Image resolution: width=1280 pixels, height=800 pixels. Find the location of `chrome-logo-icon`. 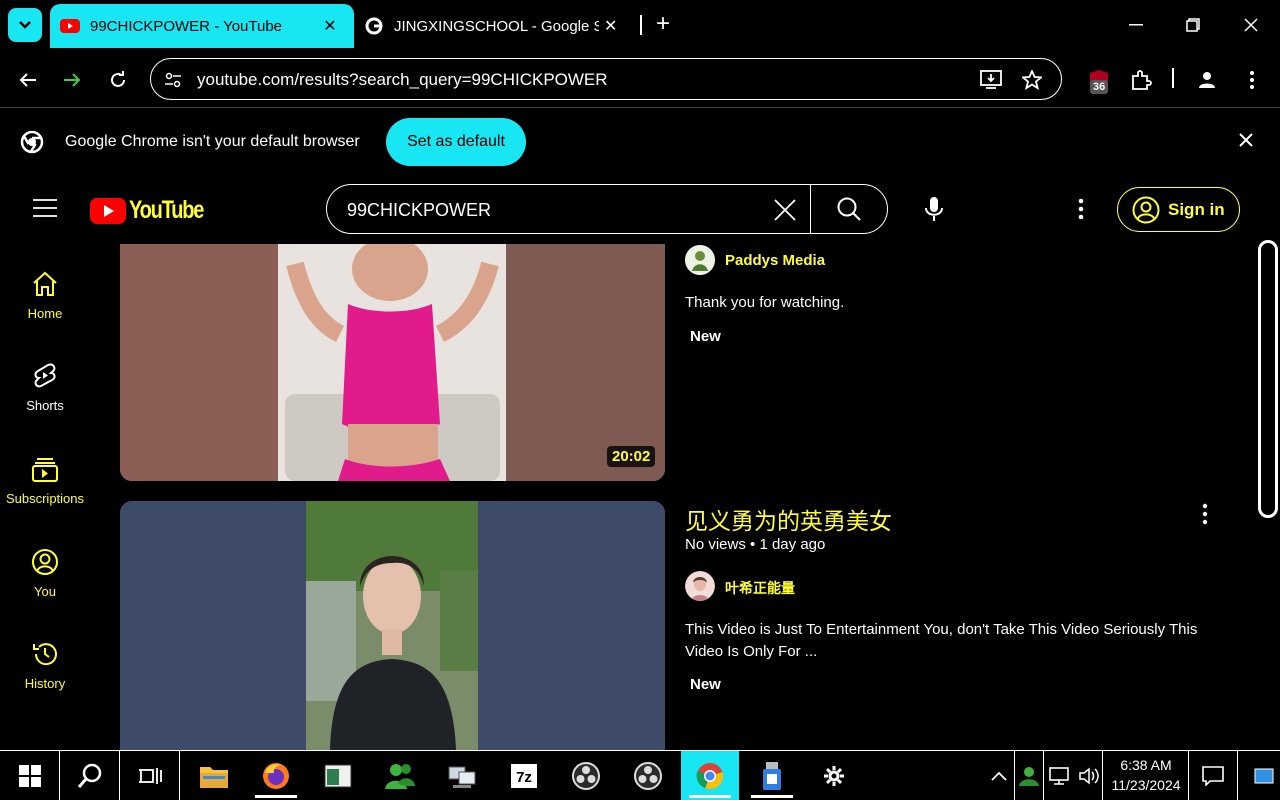

chrome-logo-icon is located at coordinates (32, 144).